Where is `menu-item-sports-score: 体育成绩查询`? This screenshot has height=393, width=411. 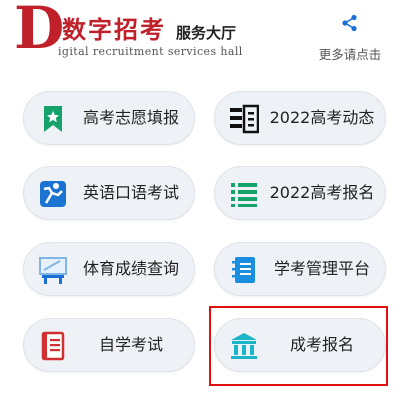
menu-item-sports-score: 体育成绩查询 is located at coordinates (109, 269).